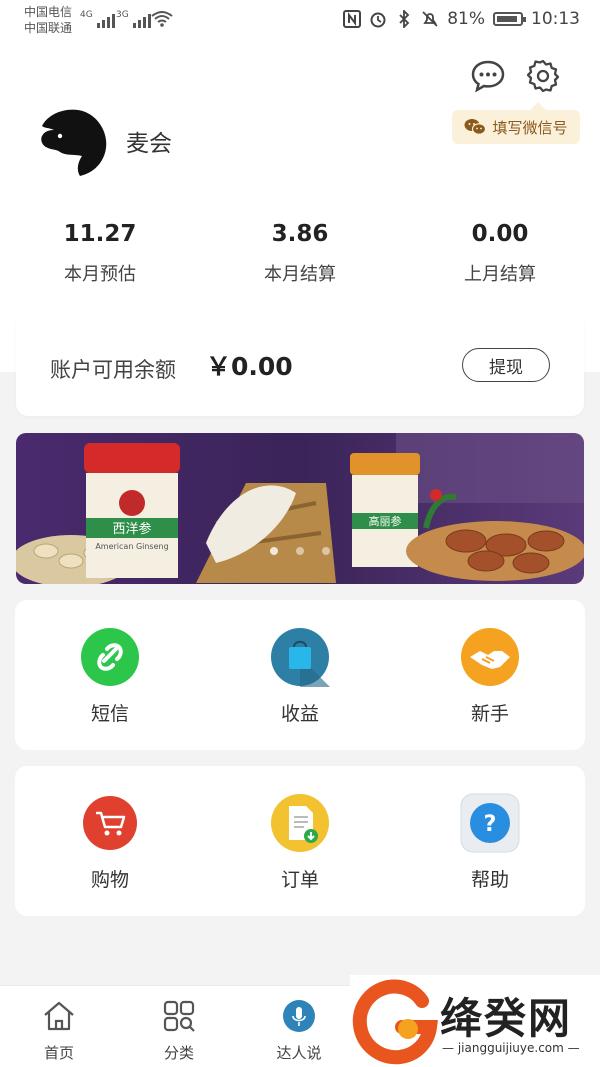  I want to click on link-icon, so click(110, 657).